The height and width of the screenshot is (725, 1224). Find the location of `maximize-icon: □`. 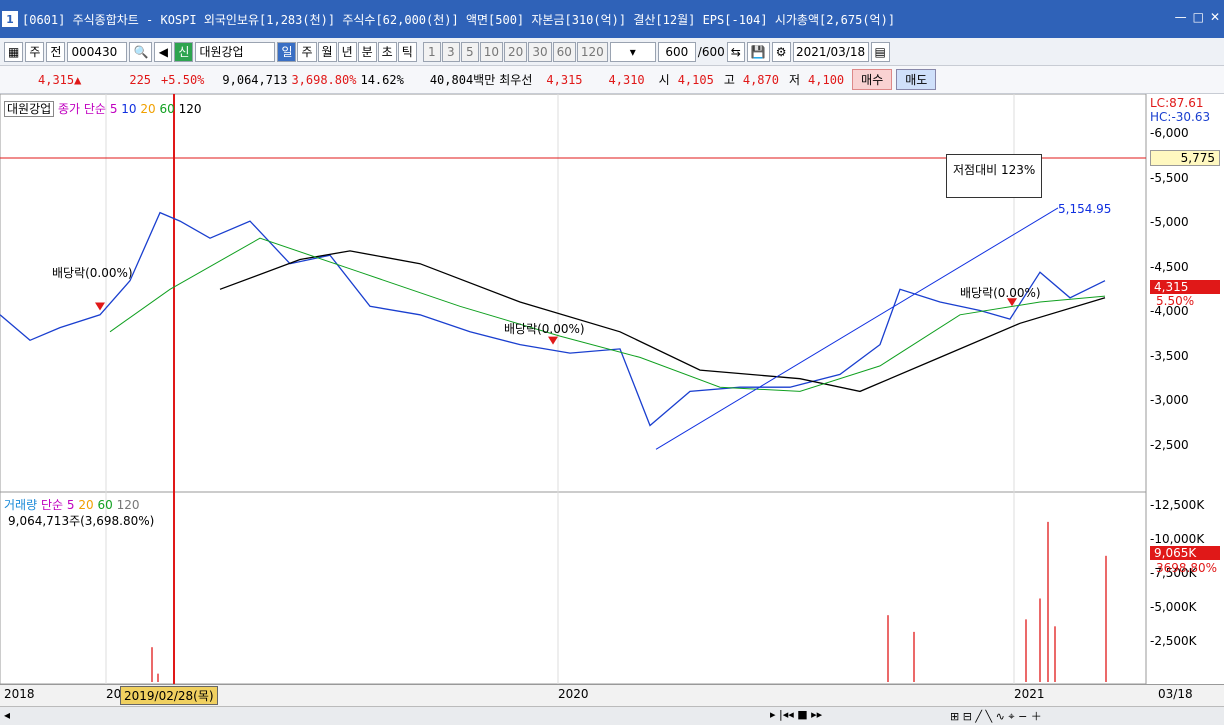

maximize-icon: □ is located at coordinates (1198, 17).